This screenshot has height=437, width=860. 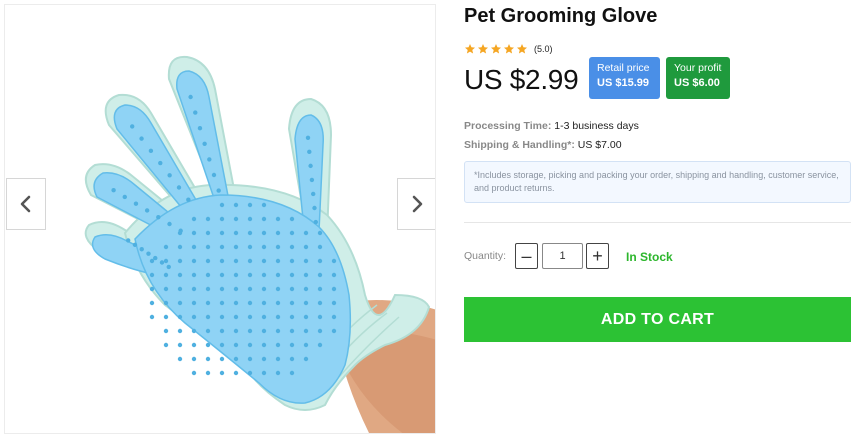 I want to click on chevron-right-icon, so click(x=417, y=204).